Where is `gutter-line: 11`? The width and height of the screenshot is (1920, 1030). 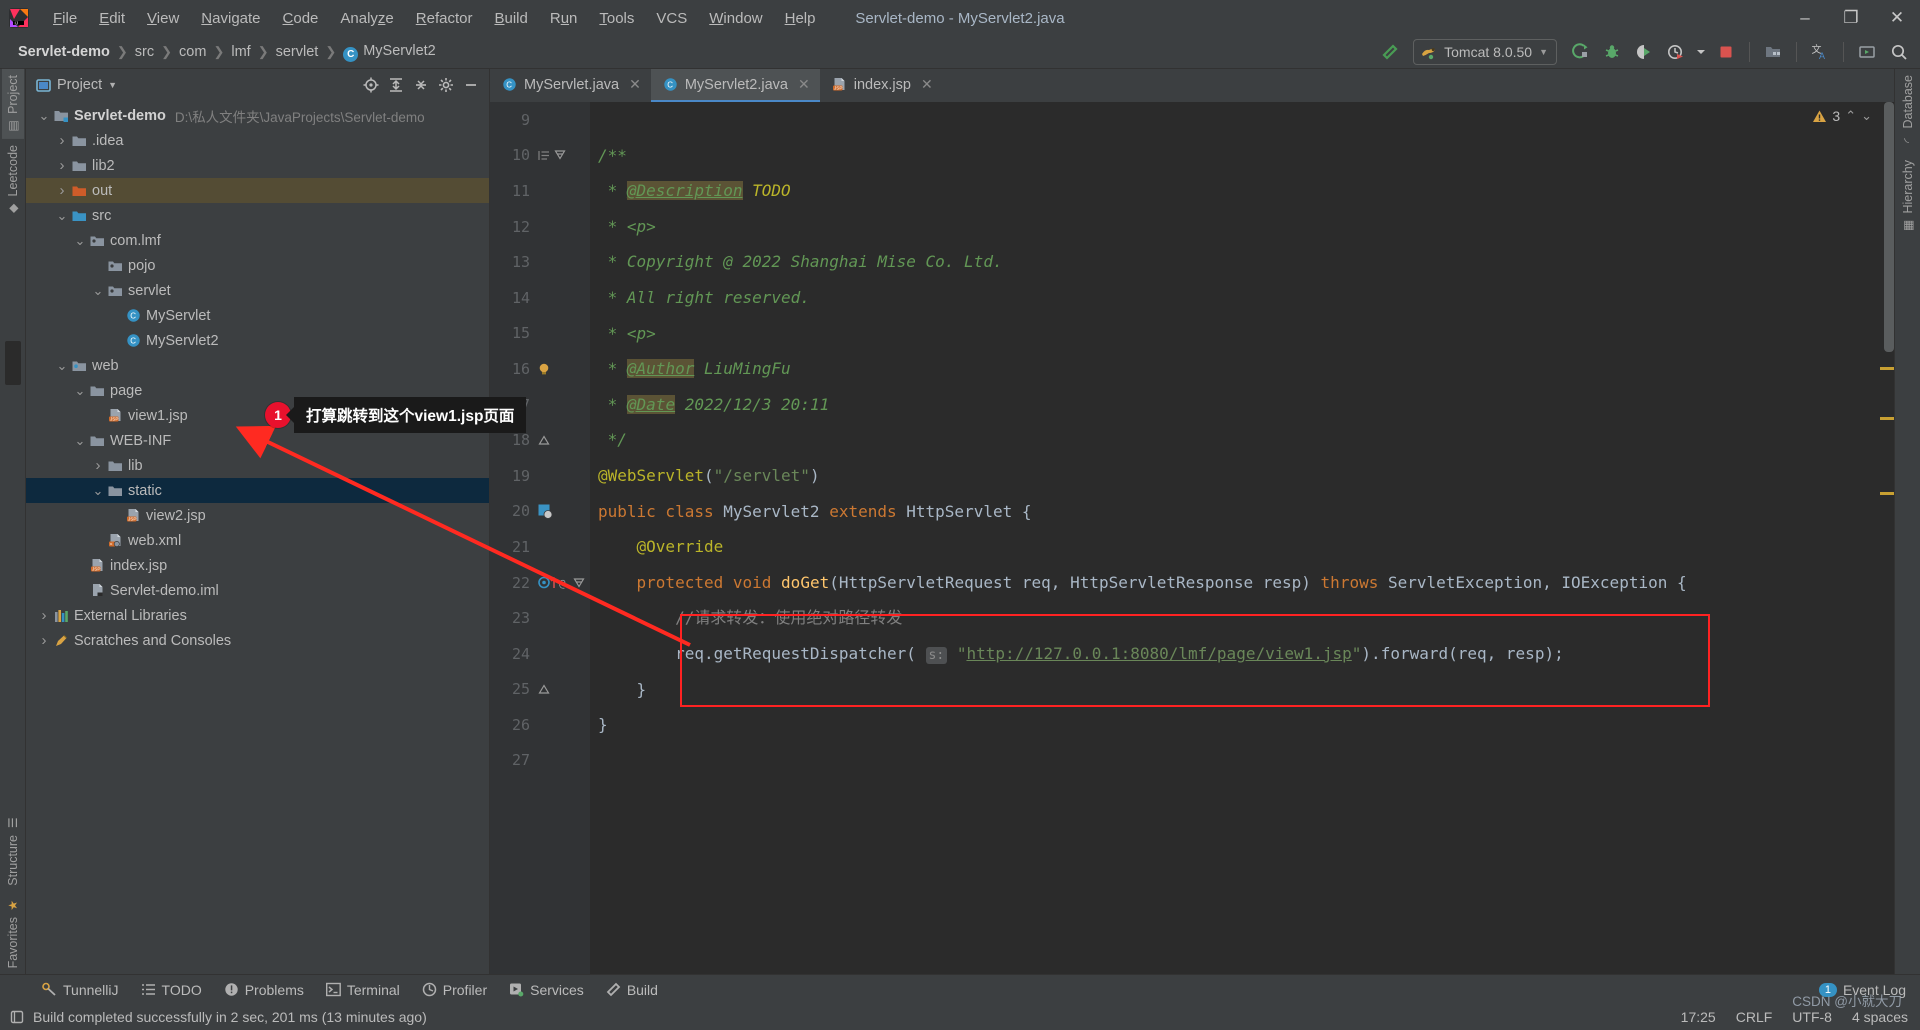 gutter-line: 11 is located at coordinates (540, 191).